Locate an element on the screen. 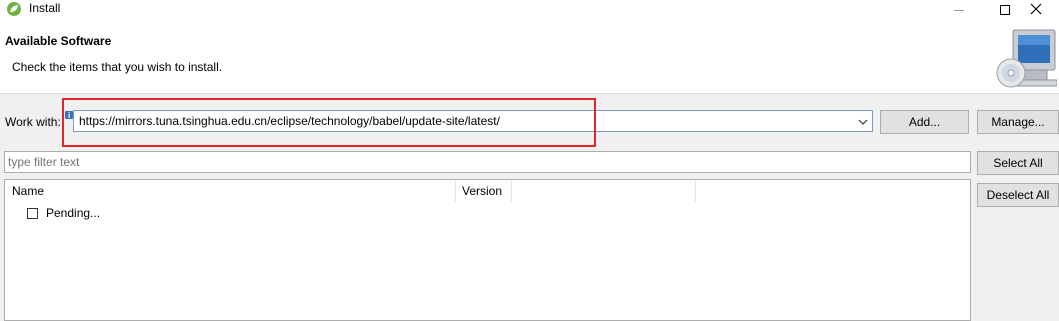  minimize-icon is located at coordinates (959, 10).